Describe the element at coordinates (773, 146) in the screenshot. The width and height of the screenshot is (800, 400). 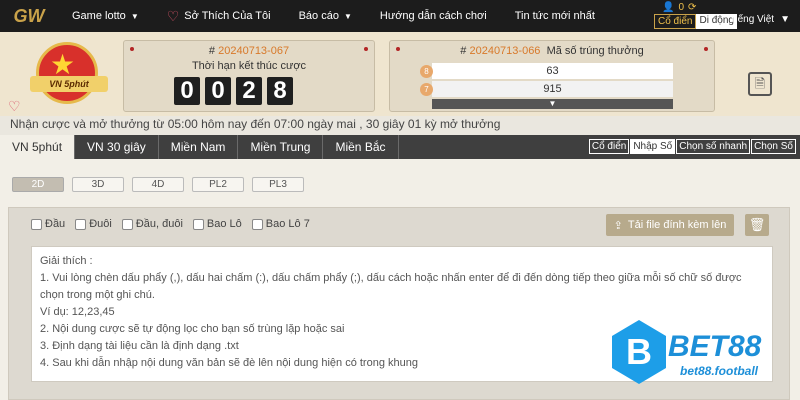
I see `entry-mode-pick: Chọn Số` at that location.